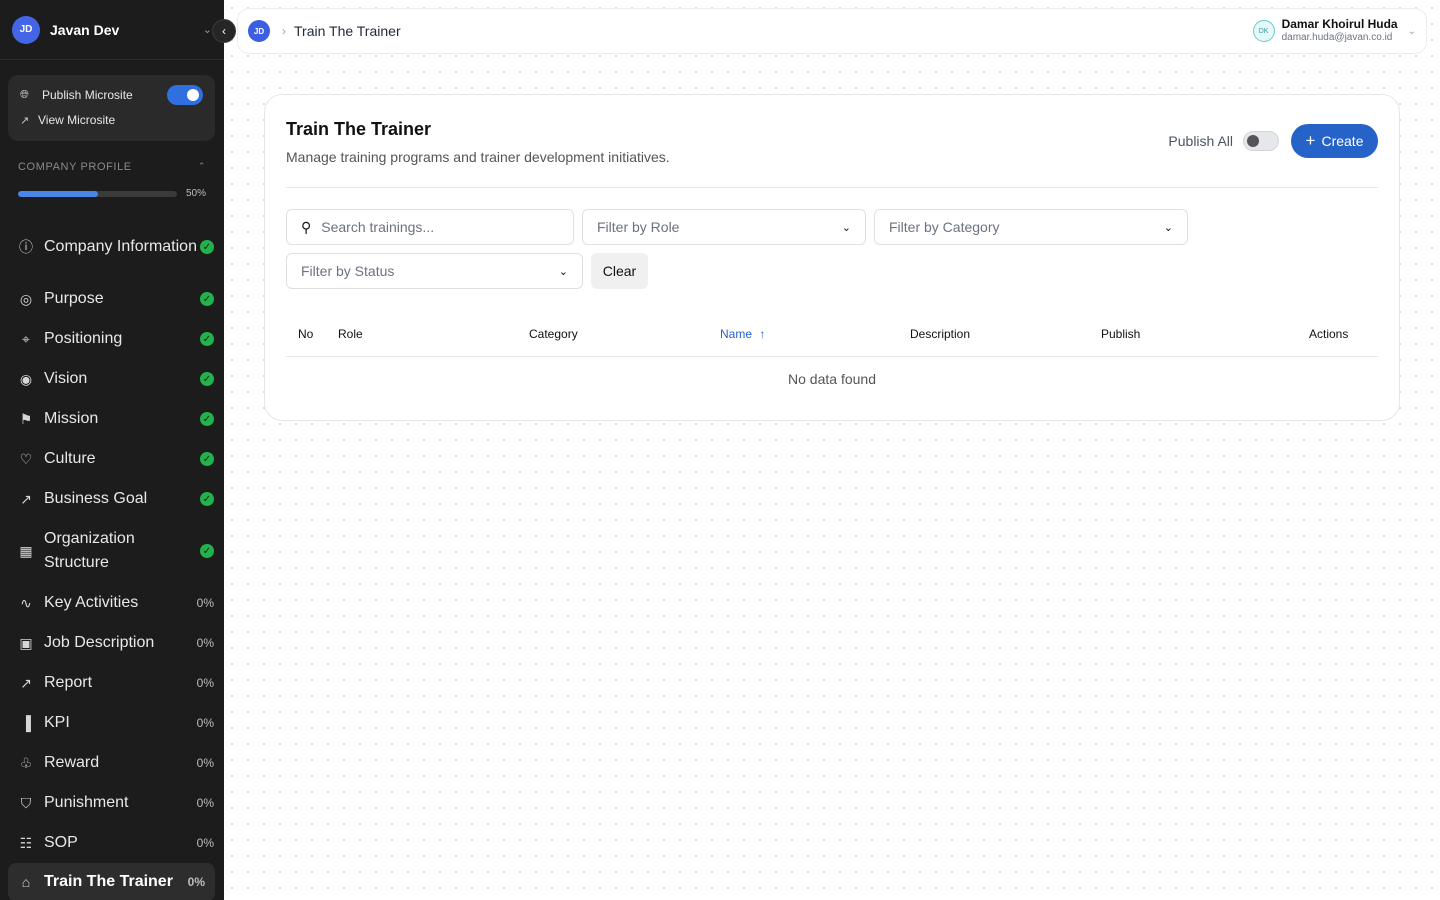 This screenshot has height=900, width=1440. Describe the element at coordinates (350, 334) in the screenshot. I see `column-role: Role` at that location.